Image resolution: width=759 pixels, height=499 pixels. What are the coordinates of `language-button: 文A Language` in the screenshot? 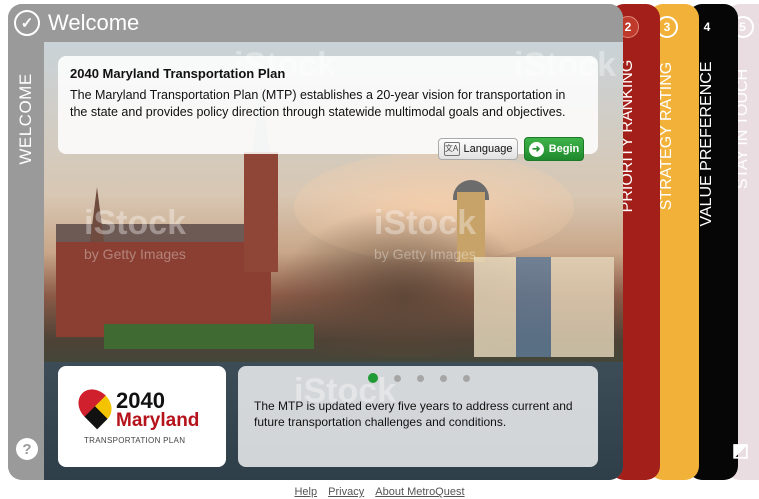 It's located at (478, 149).